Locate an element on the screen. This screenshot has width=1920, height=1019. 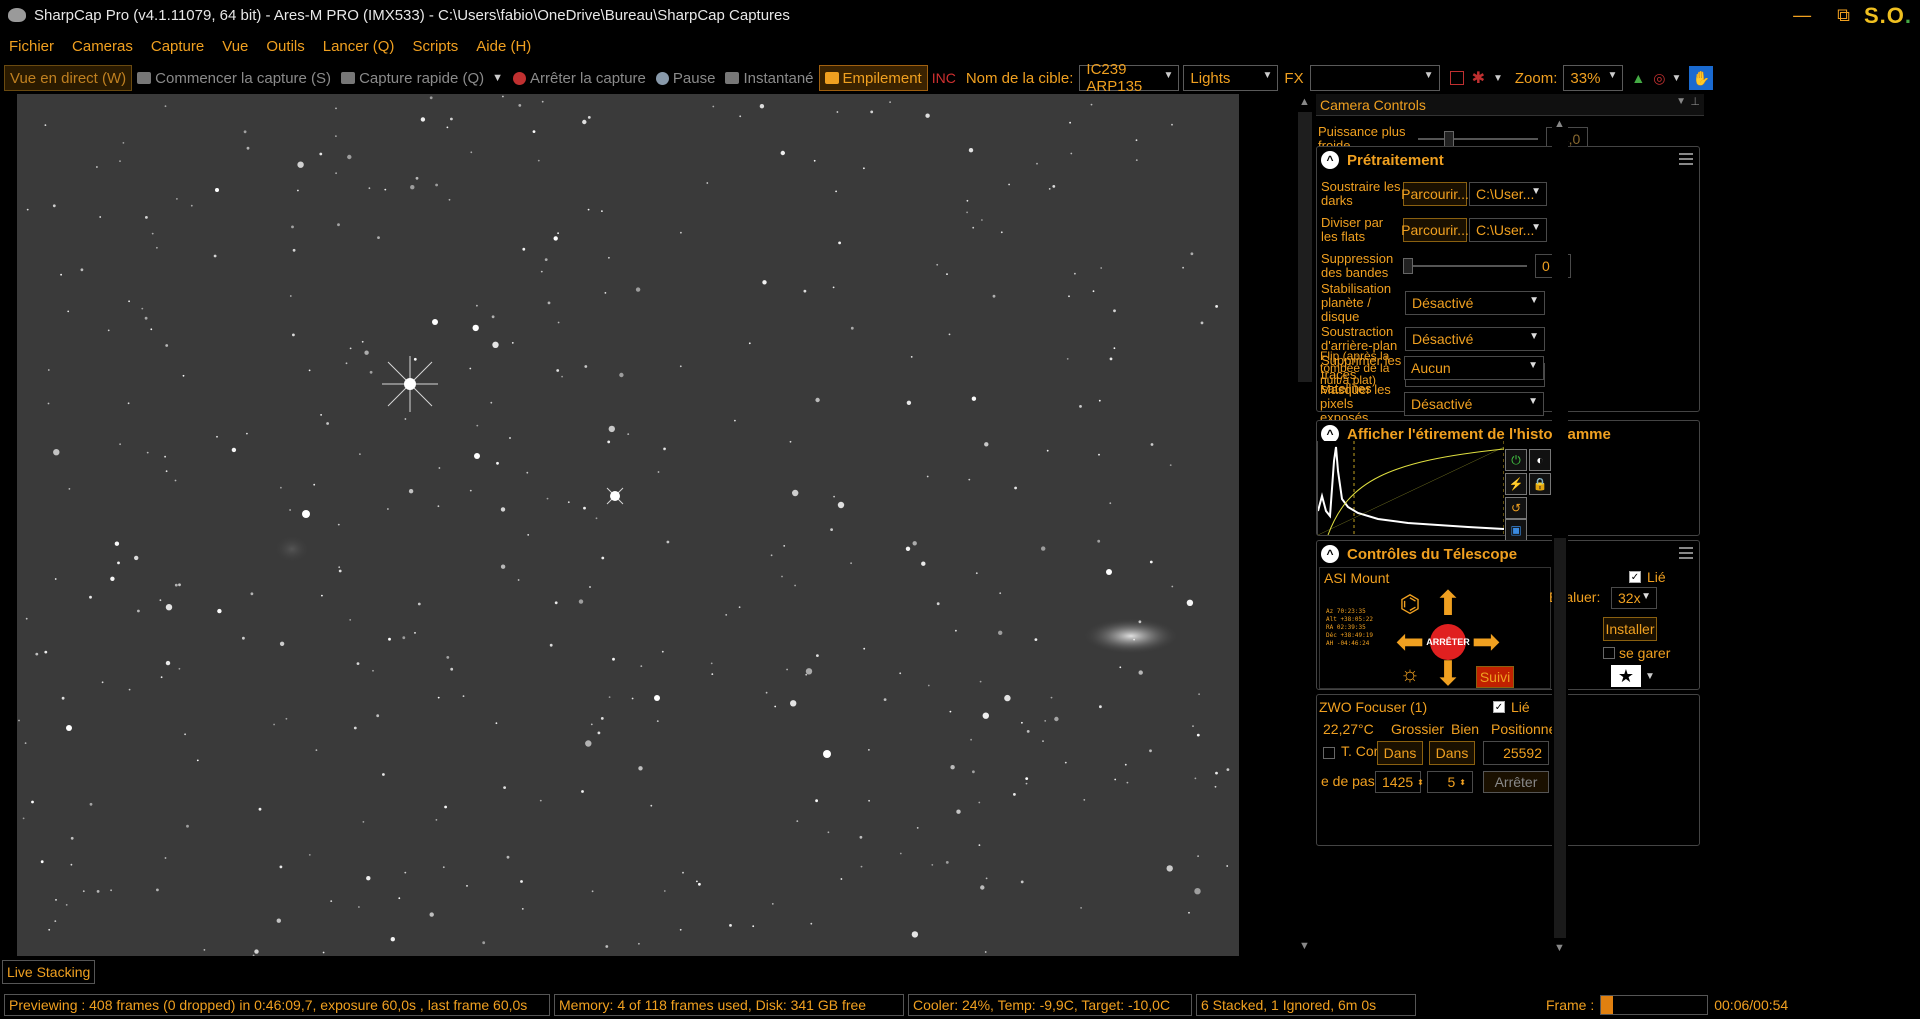
fx-select: ▼ is located at coordinates (1374, 78).